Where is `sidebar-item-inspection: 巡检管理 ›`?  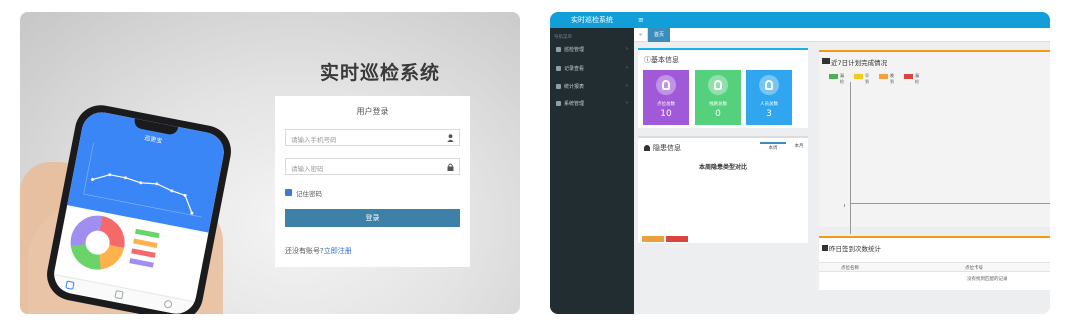
sidebar-item-inspection: 巡检管理 › is located at coordinates (592, 50).